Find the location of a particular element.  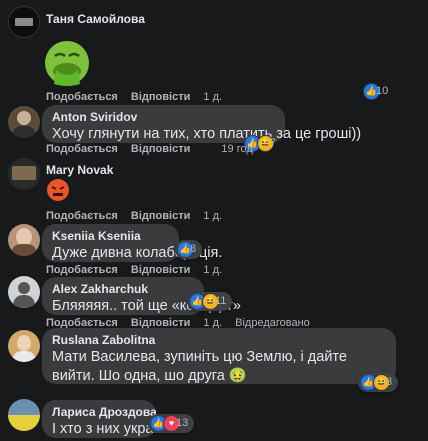

comment-author: Anton Sviridov is located at coordinates (163, 117).